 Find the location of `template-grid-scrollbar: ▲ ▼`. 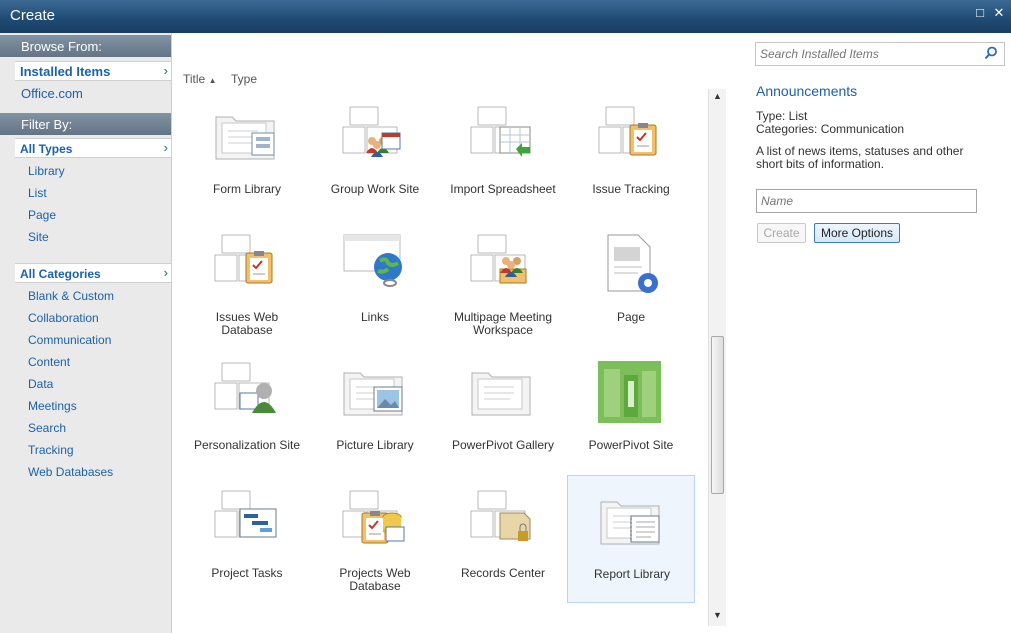

template-grid-scrollbar: ▲ ▼ is located at coordinates (717, 357).